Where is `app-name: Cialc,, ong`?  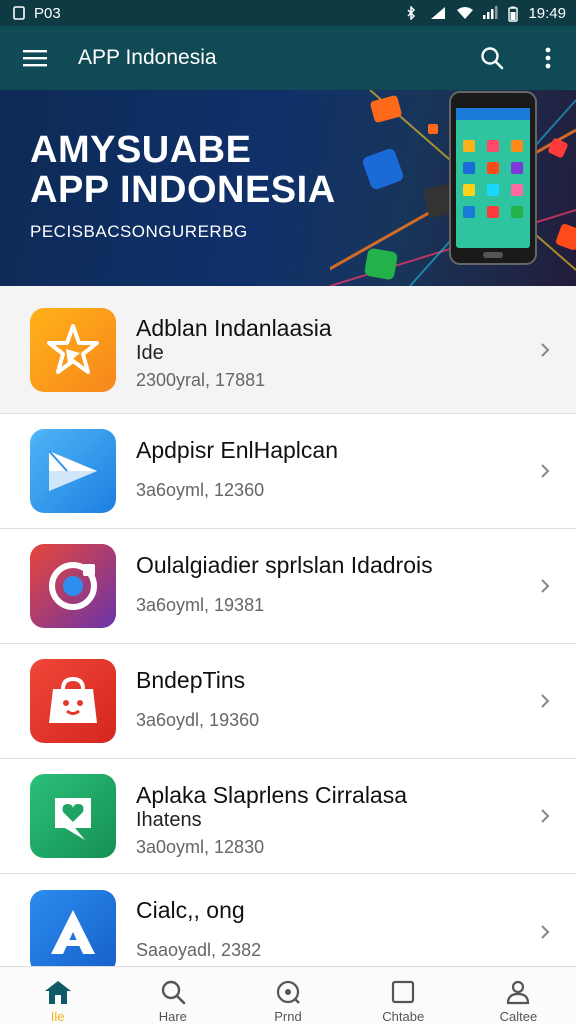
app-name: Cialc,, ong is located at coordinates (190, 910).